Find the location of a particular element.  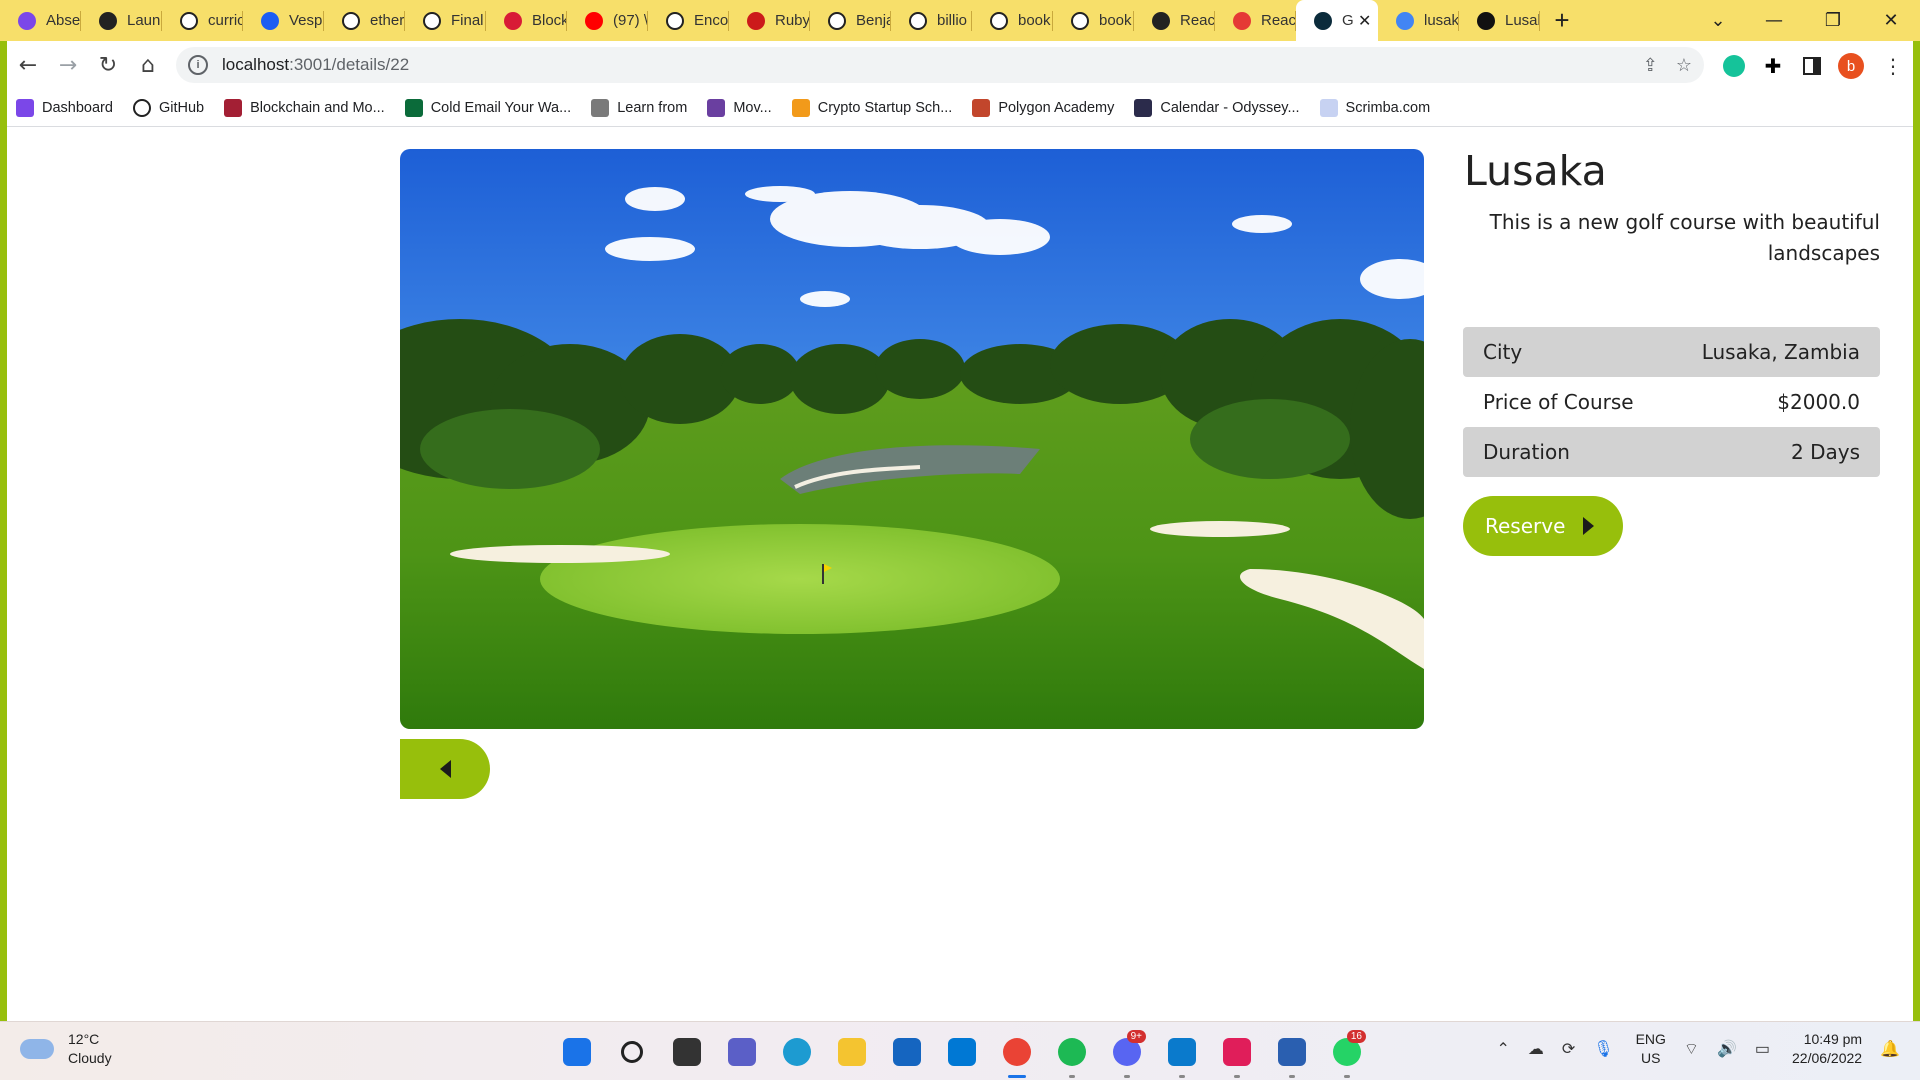

site-info-icon: i is located at coordinates (198, 65).